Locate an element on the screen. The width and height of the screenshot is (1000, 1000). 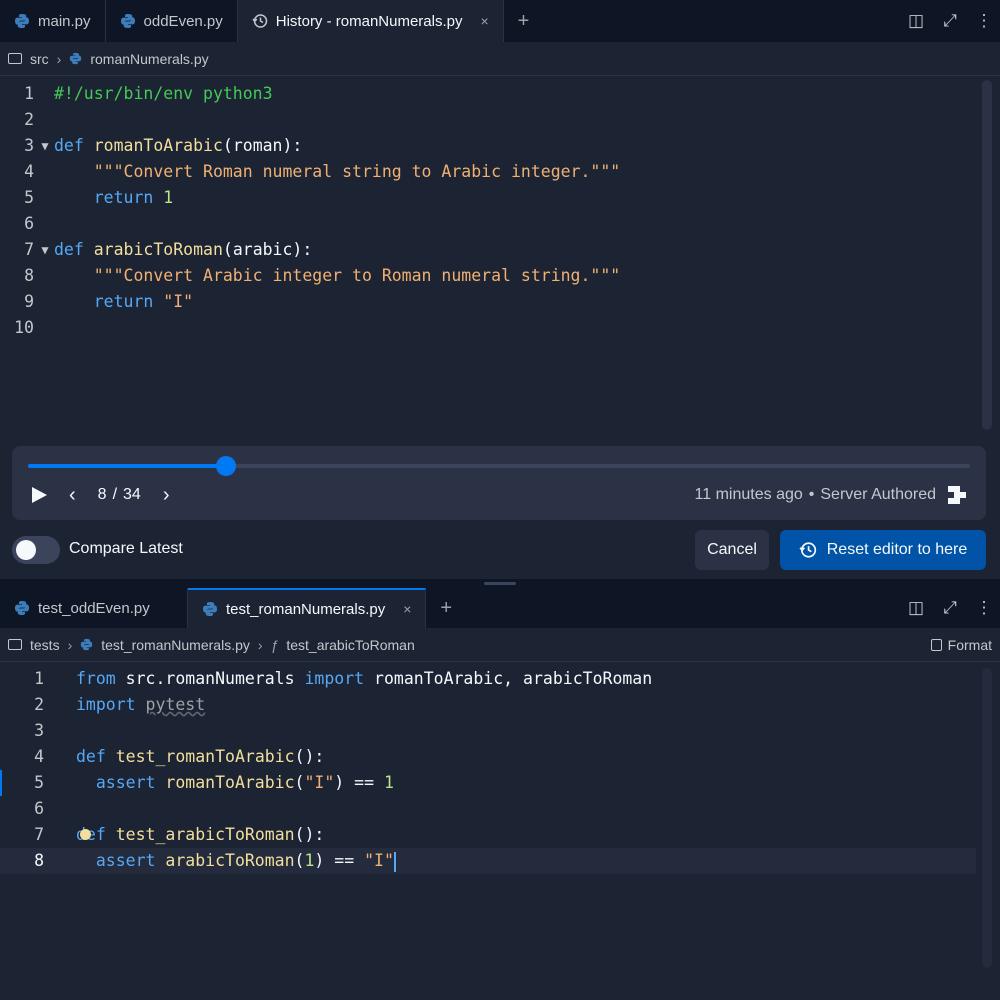
prev-step-button: ‹ is located at coordinates (72, 495).